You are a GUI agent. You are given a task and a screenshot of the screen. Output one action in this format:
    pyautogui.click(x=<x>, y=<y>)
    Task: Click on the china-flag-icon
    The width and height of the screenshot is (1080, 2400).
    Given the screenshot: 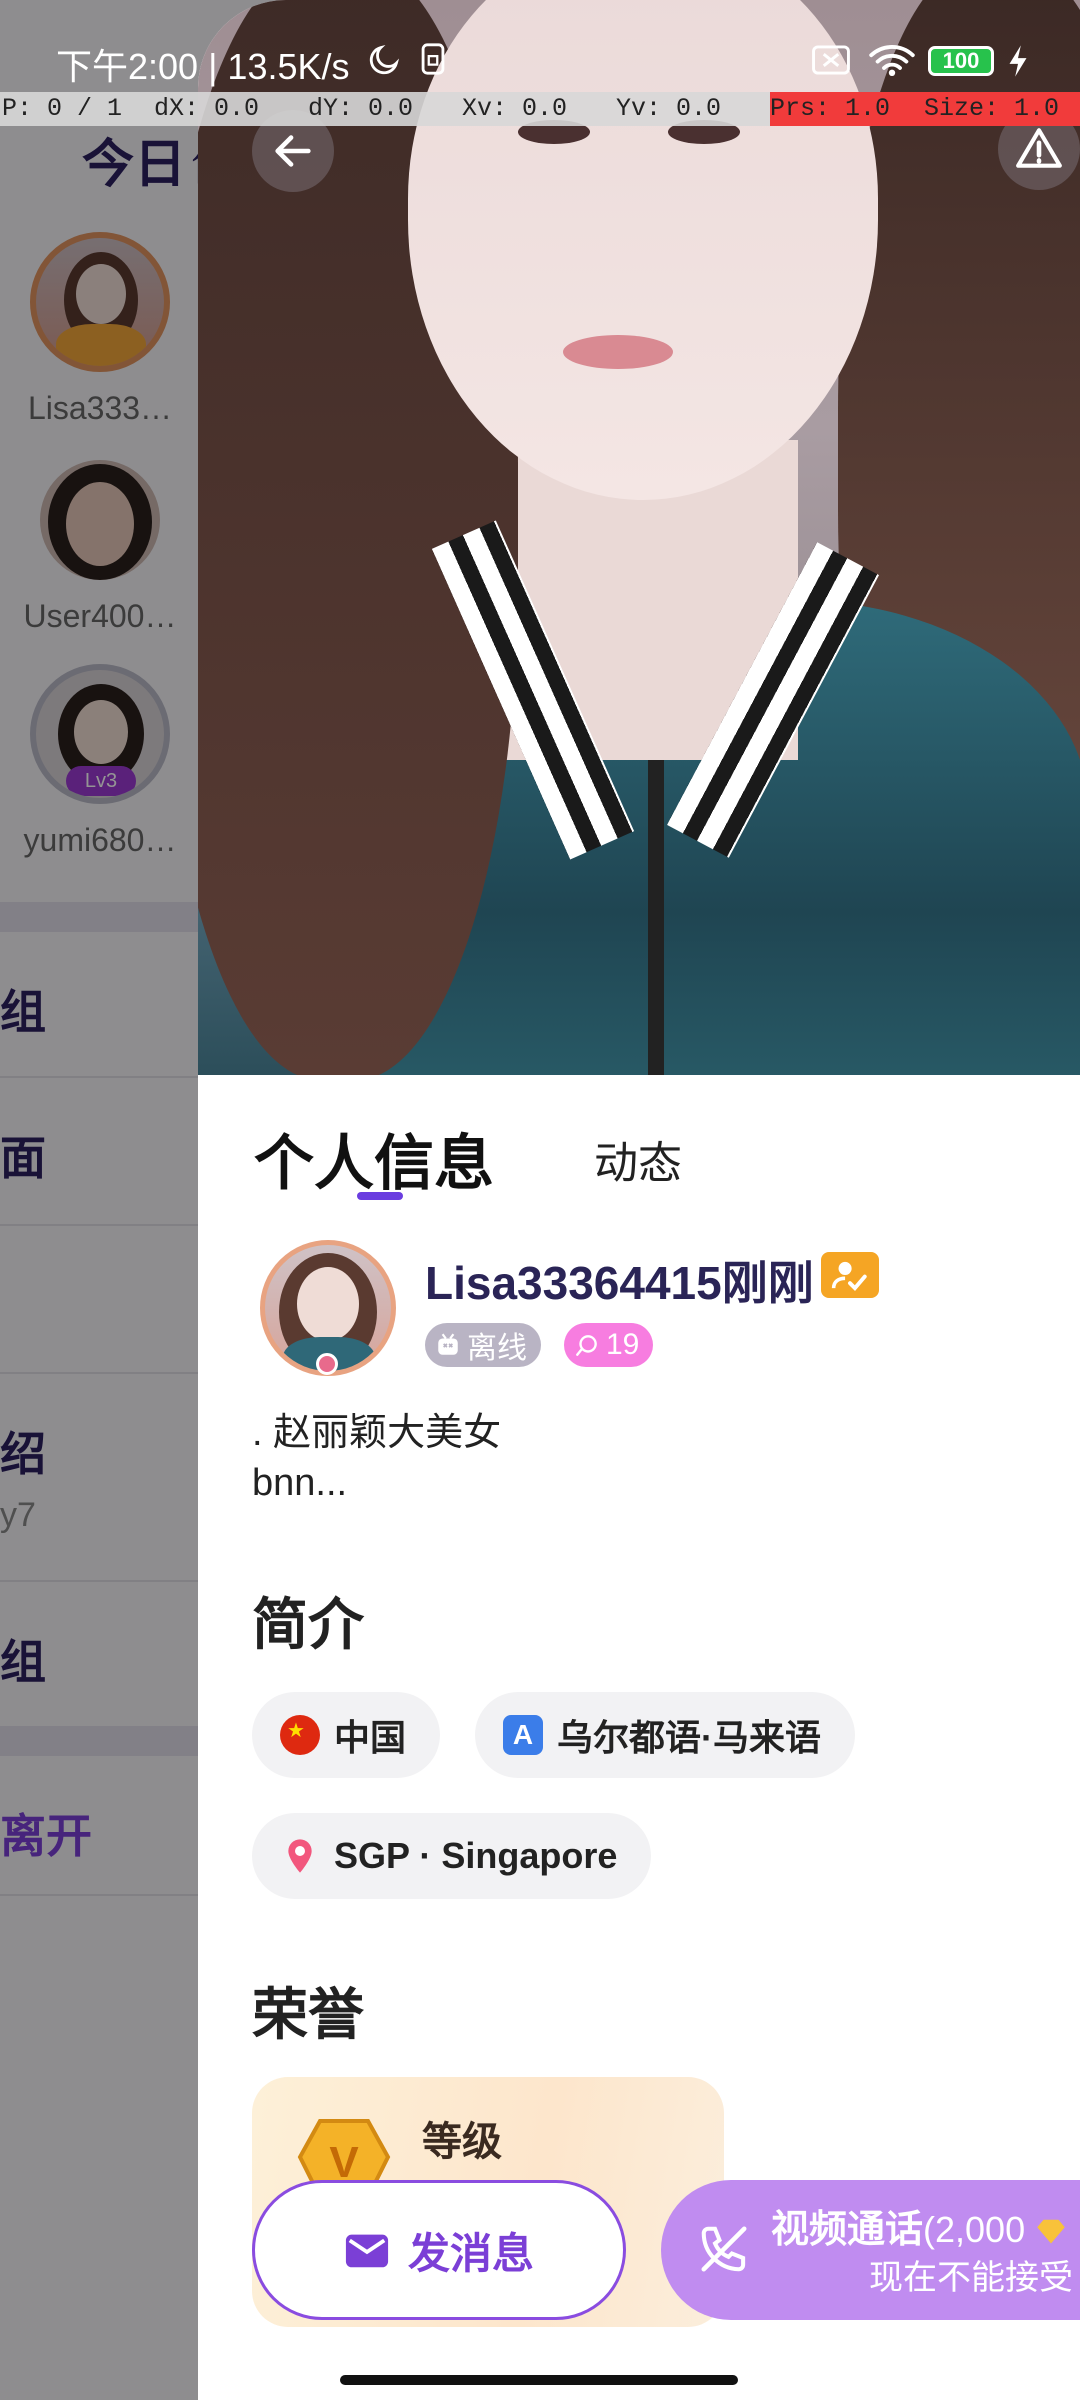 What is the action you would take?
    pyautogui.click(x=300, y=1735)
    